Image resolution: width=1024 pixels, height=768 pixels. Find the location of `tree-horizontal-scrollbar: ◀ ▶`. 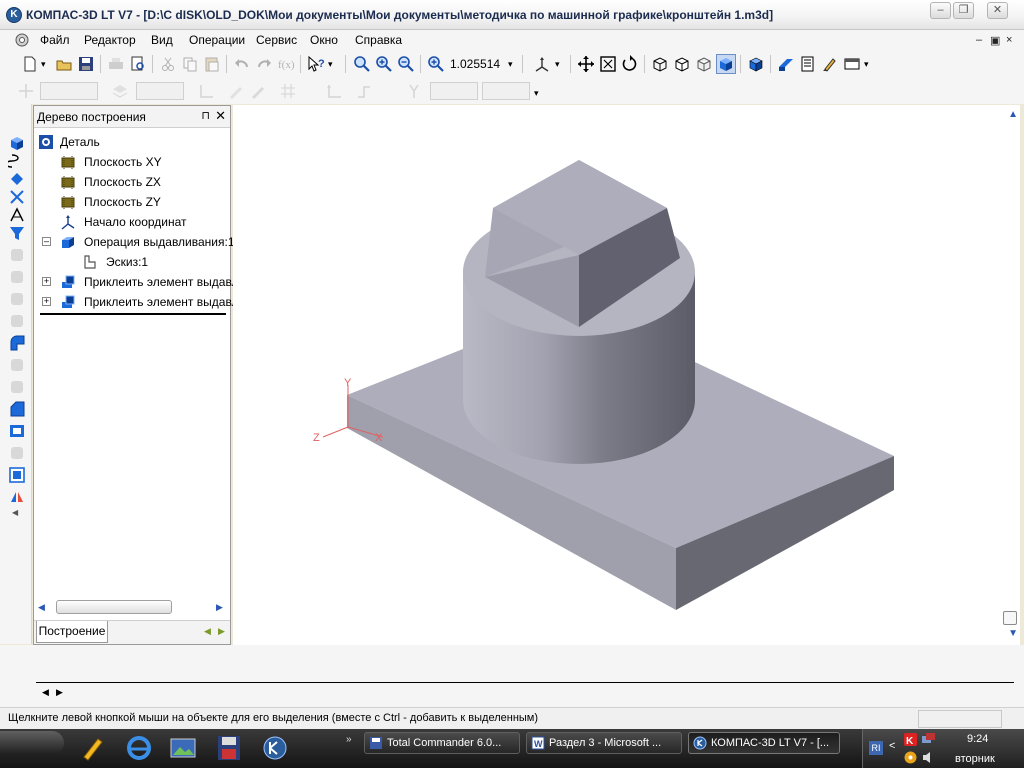

tree-horizontal-scrollbar: ◀ ▶ is located at coordinates (132, 607).